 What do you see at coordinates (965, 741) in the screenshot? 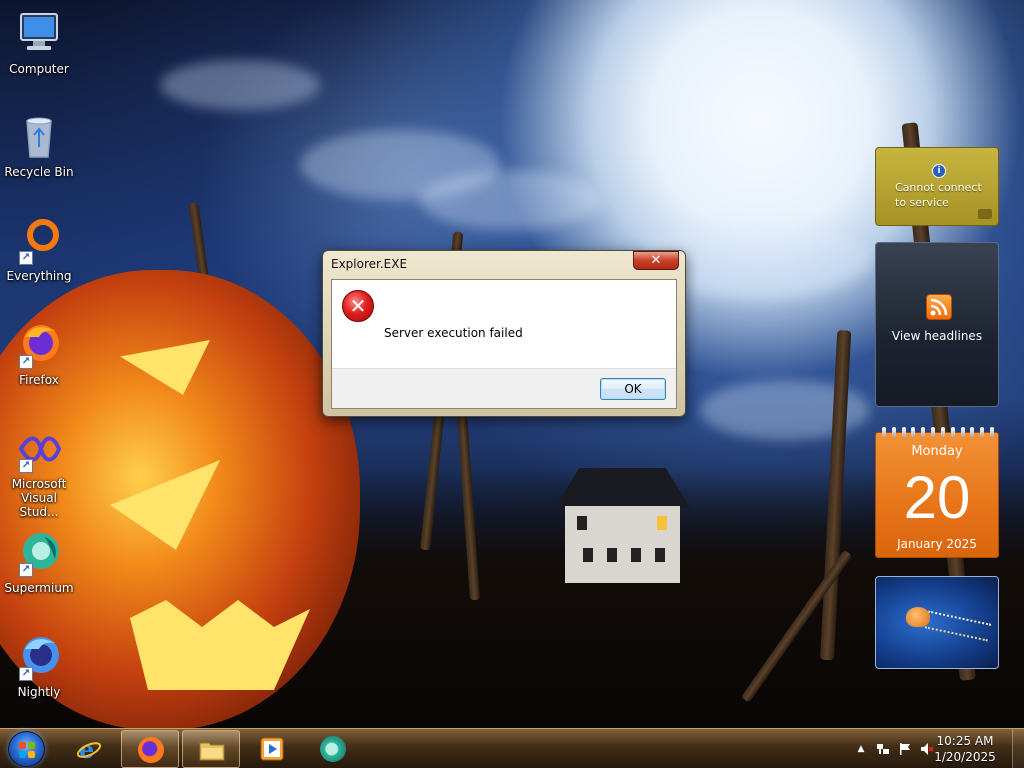
I see `clock-time: 10:25 AM` at bounding box center [965, 741].